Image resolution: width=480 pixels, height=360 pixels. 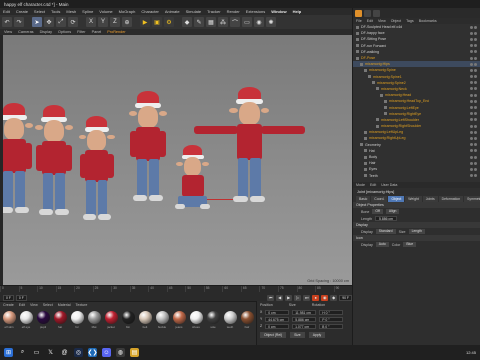 What do you see at coordinates (111, 320) in the screenshot?
I see `material-swatch: jacket` at bounding box center [111, 320].